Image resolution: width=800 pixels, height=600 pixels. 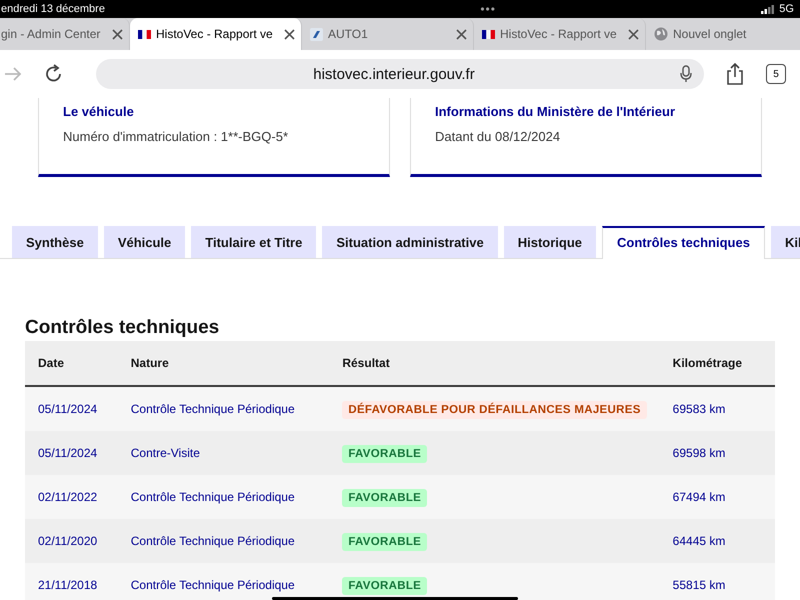 What do you see at coordinates (410, 242) in the screenshot?
I see `tab: Situation administrative` at bounding box center [410, 242].